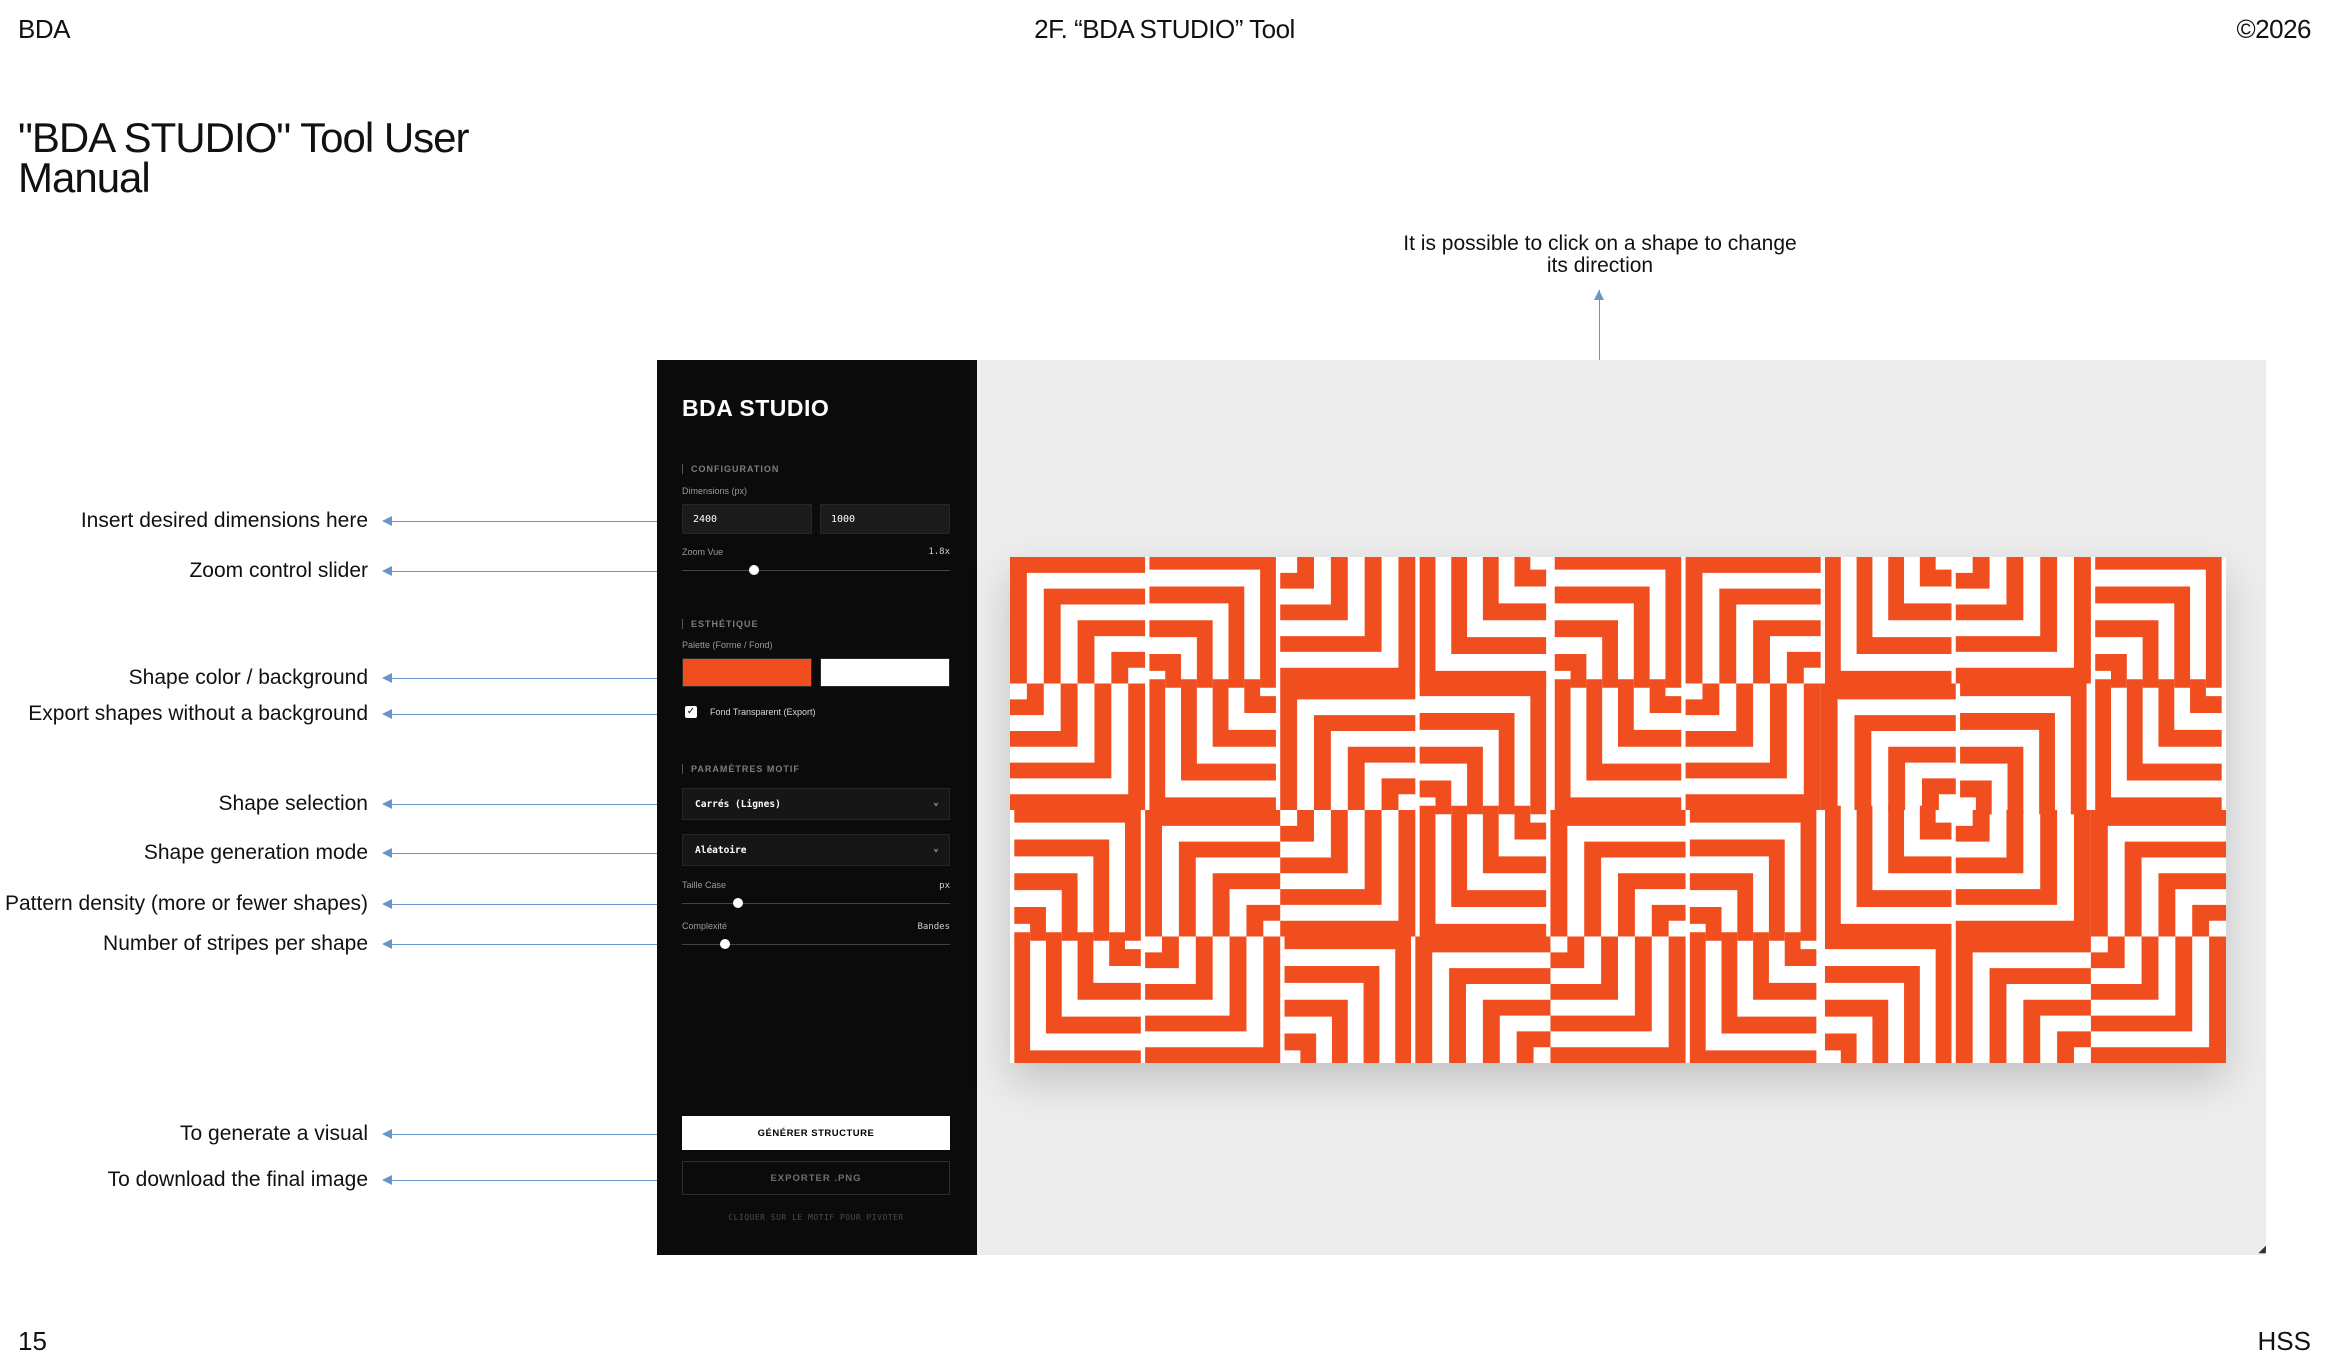  Describe the element at coordinates (816, 903) in the screenshot. I see `taille-case-slider` at that location.